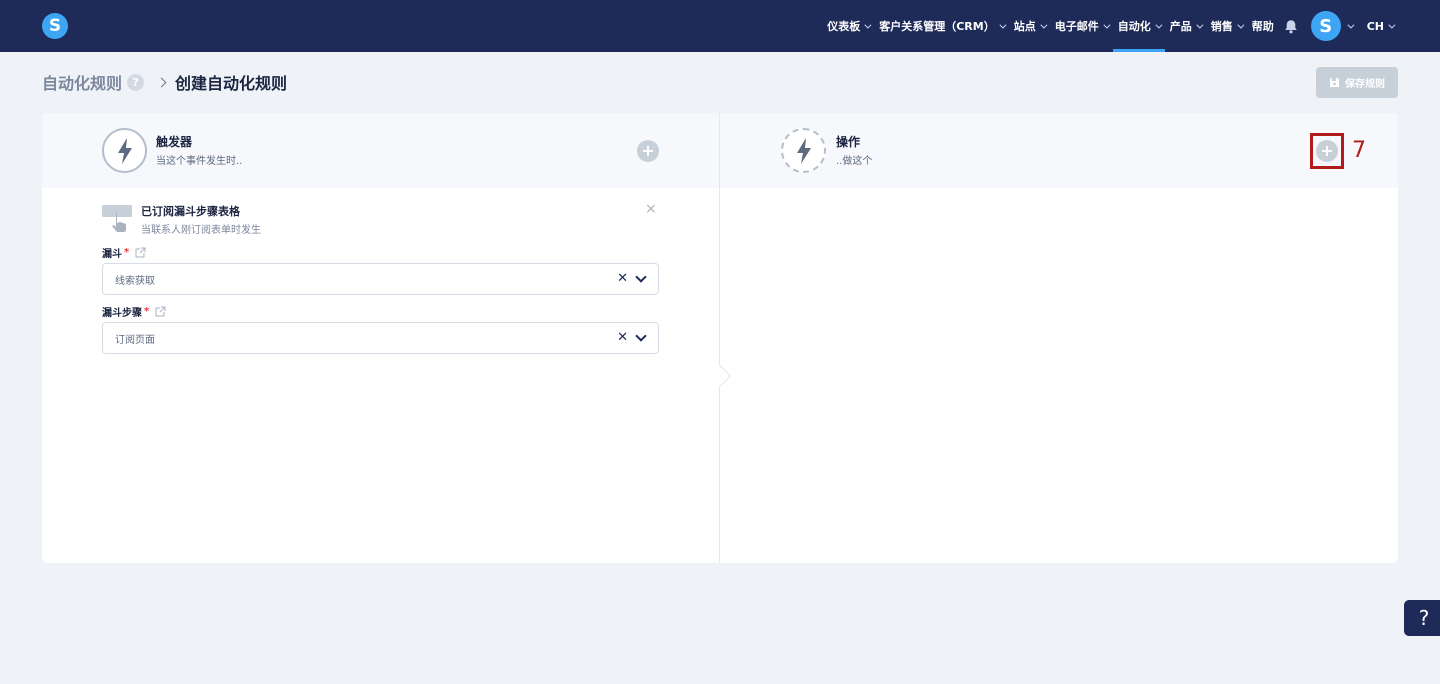 The height and width of the screenshot is (684, 1440). I want to click on breadcrumb: 自动化规则 ? 创建自动化规则, so click(164, 82).